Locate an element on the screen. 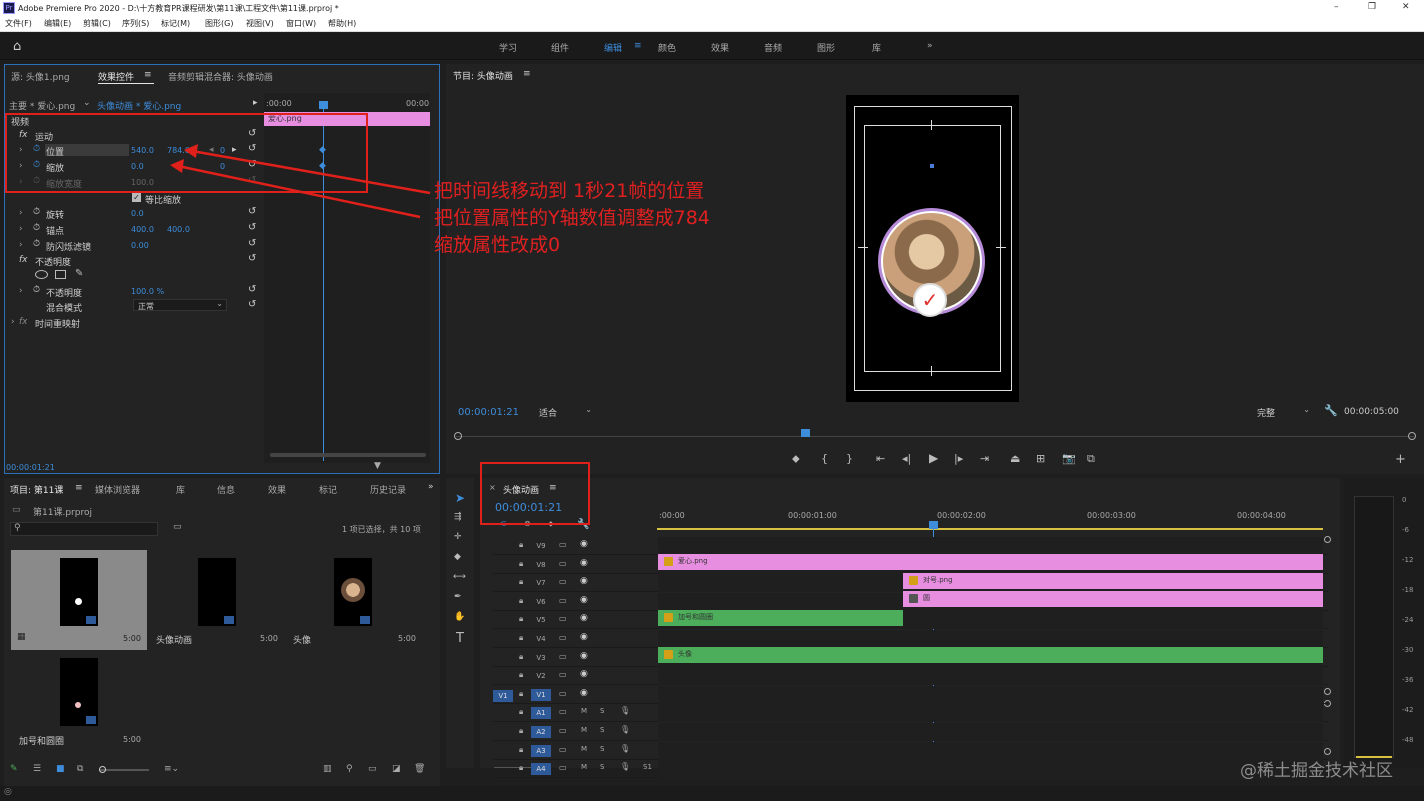 This screenshot has height=801, width=1424. flicker-value: 0.00 is located at coordinates (140, 245).